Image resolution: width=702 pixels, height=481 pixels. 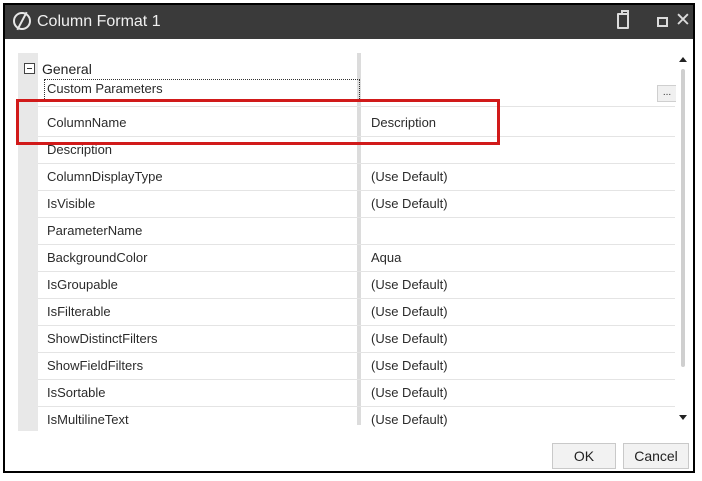 I want to click on property-row-ismultilinetext: IsMultilineText (Use Default), so click(x=356, y=419).